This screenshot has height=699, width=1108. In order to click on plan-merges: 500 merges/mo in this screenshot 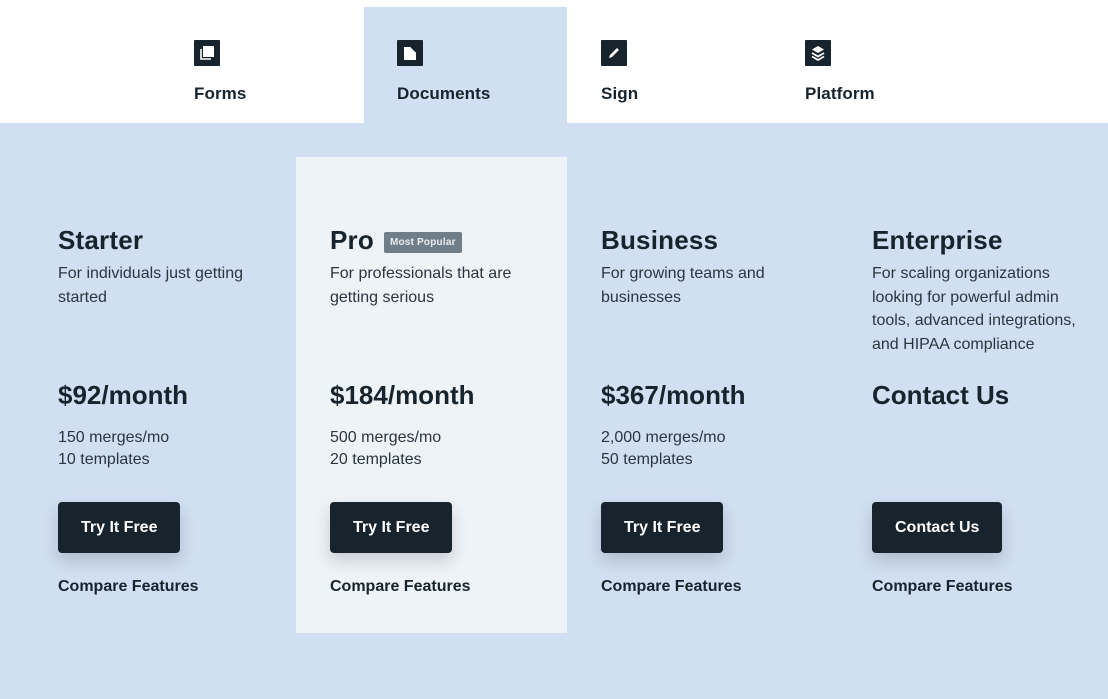, I will do `click(386, 437)`.